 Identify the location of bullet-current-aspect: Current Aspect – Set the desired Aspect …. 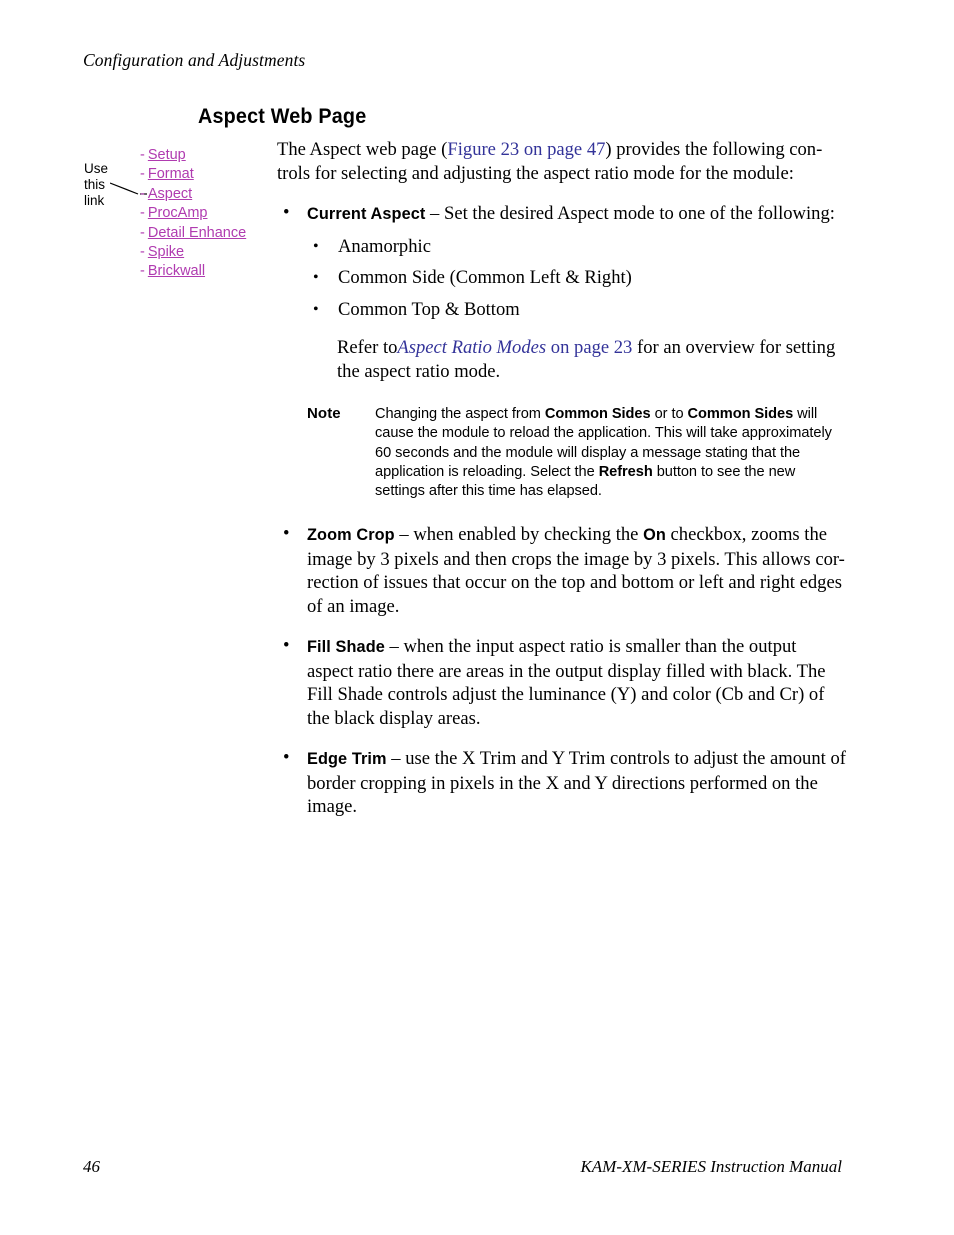
(562, 351).